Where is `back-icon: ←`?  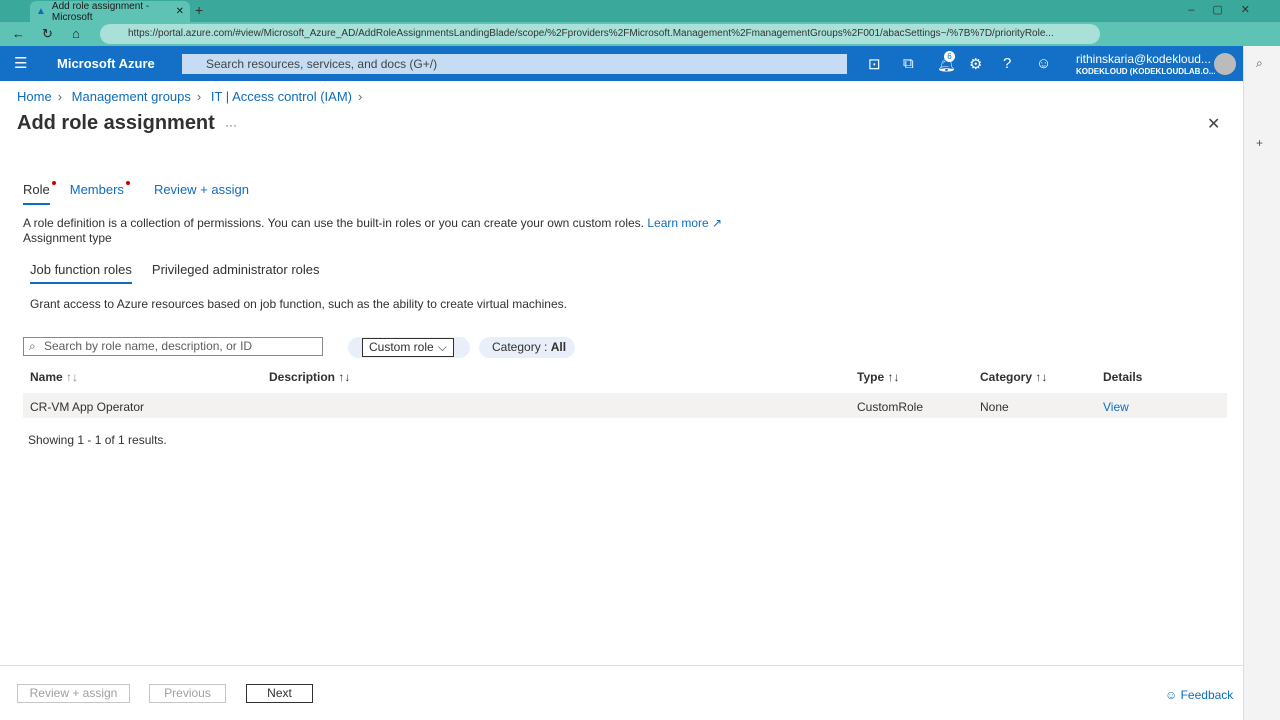
back-icon: ← is located at coordinates (18, 33).